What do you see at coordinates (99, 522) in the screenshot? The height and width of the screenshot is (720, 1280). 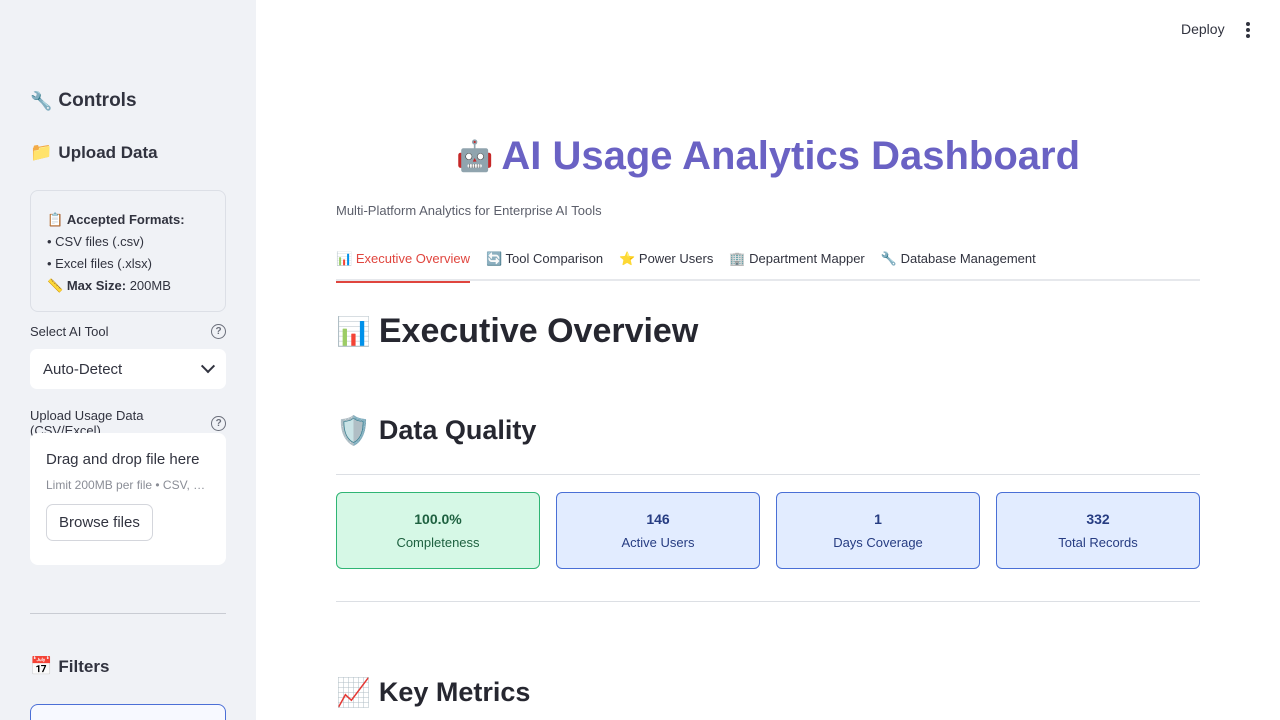 I see `browse-files-button: Browse files` at bounding box center [99, 522].